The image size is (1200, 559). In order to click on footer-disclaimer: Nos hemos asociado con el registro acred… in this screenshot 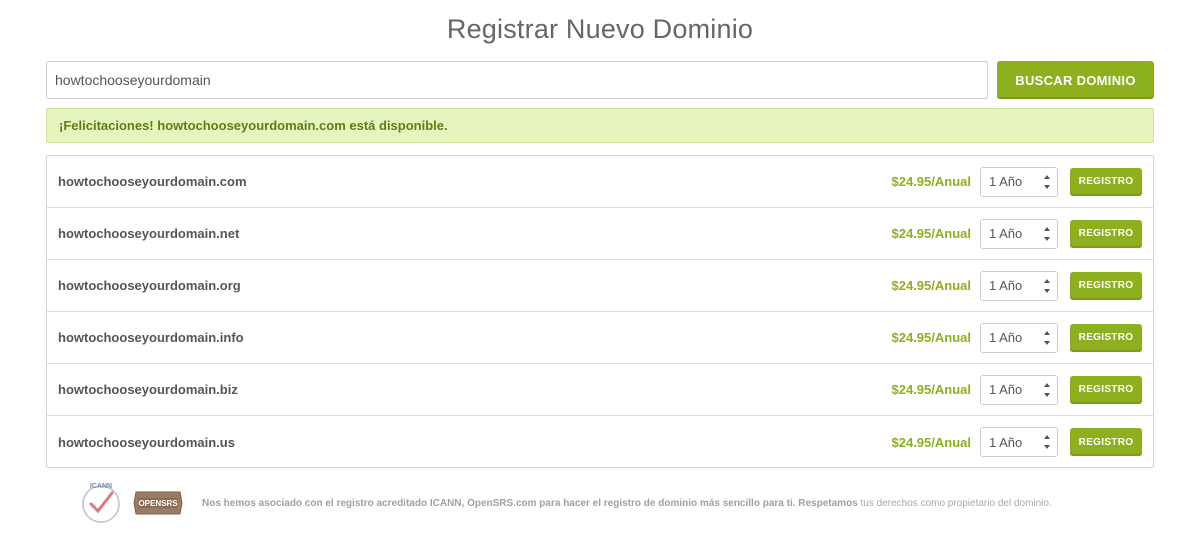, I will do `click(627, 503)`.